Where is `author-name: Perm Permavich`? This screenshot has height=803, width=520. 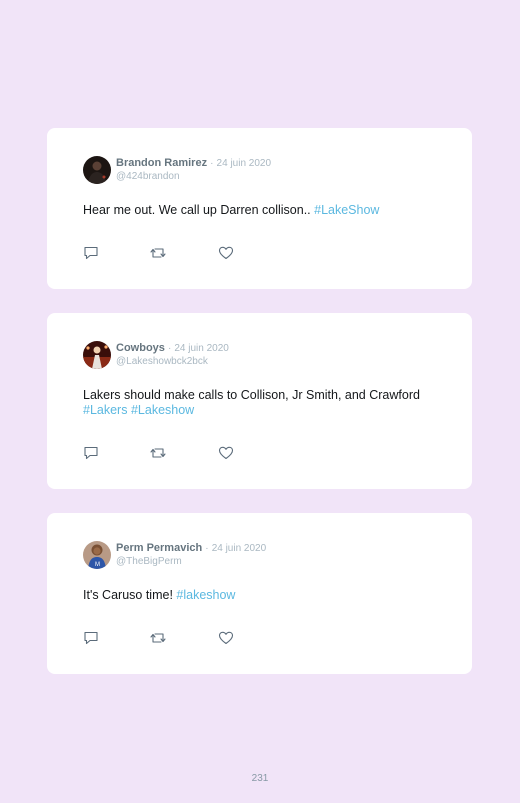 author-name: Perm Permavich is located at coordinates (159, 548).